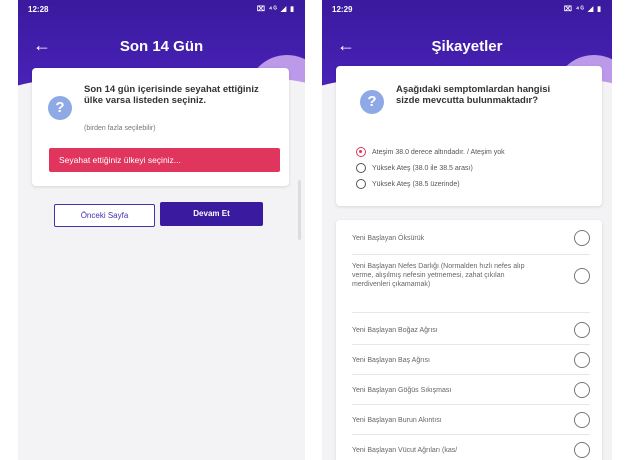  What do you see at coordinates (388, 238) in the screenshot?
I see `symptom-label: Yeni Başlayan Öksürük` at bounding box center [388, 238].